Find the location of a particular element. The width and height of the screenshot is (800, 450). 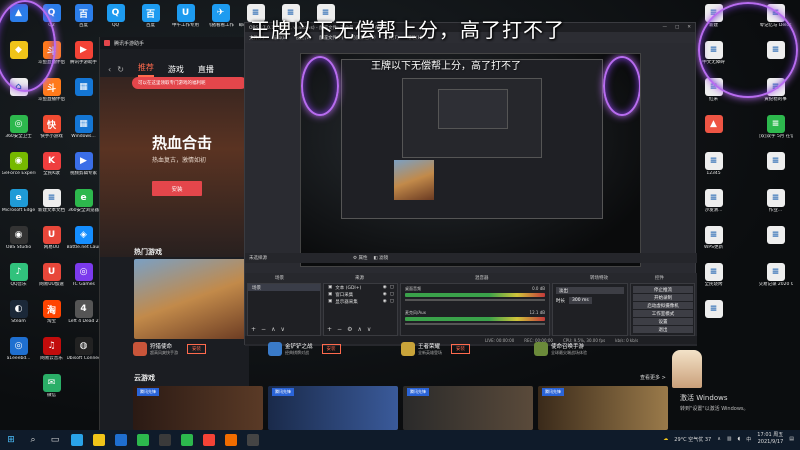

douyu-taskbar-icon is located at coordinates (231, 440).